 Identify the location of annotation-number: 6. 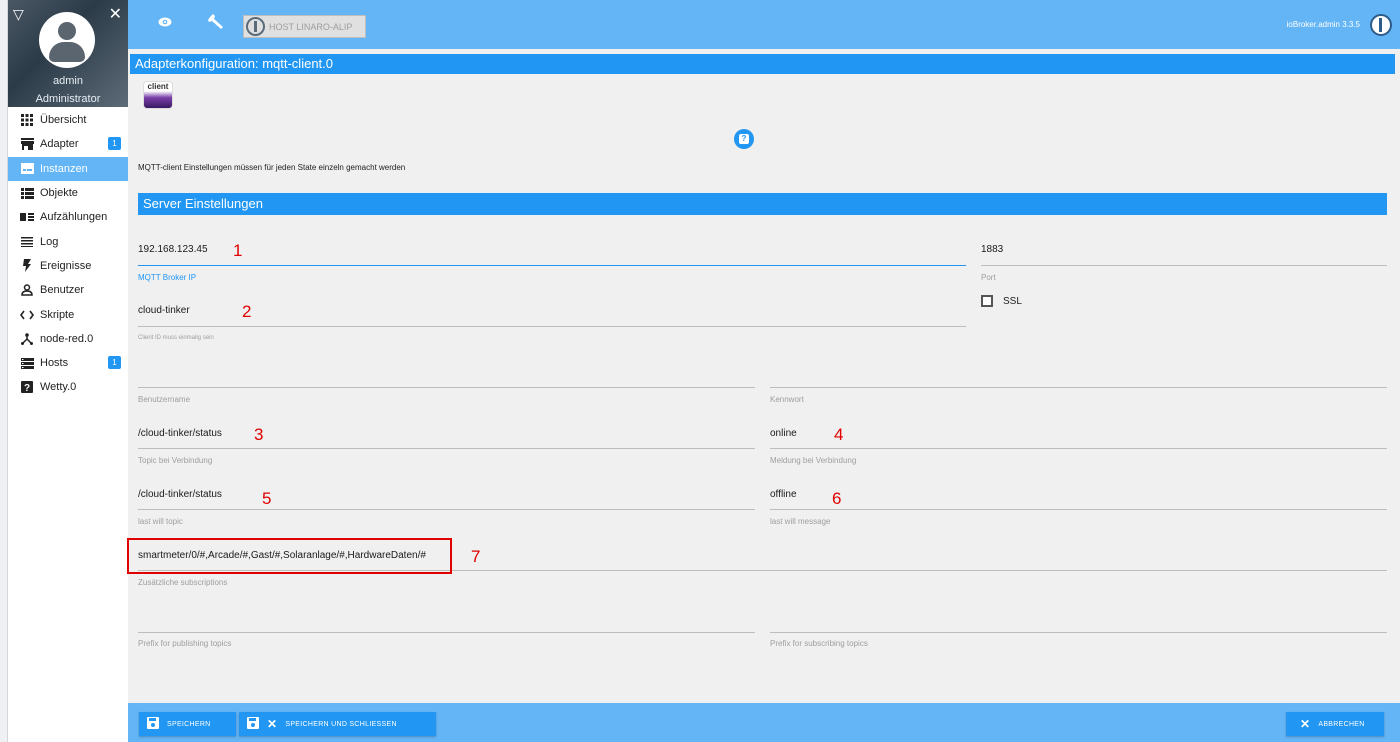
(837, 498).